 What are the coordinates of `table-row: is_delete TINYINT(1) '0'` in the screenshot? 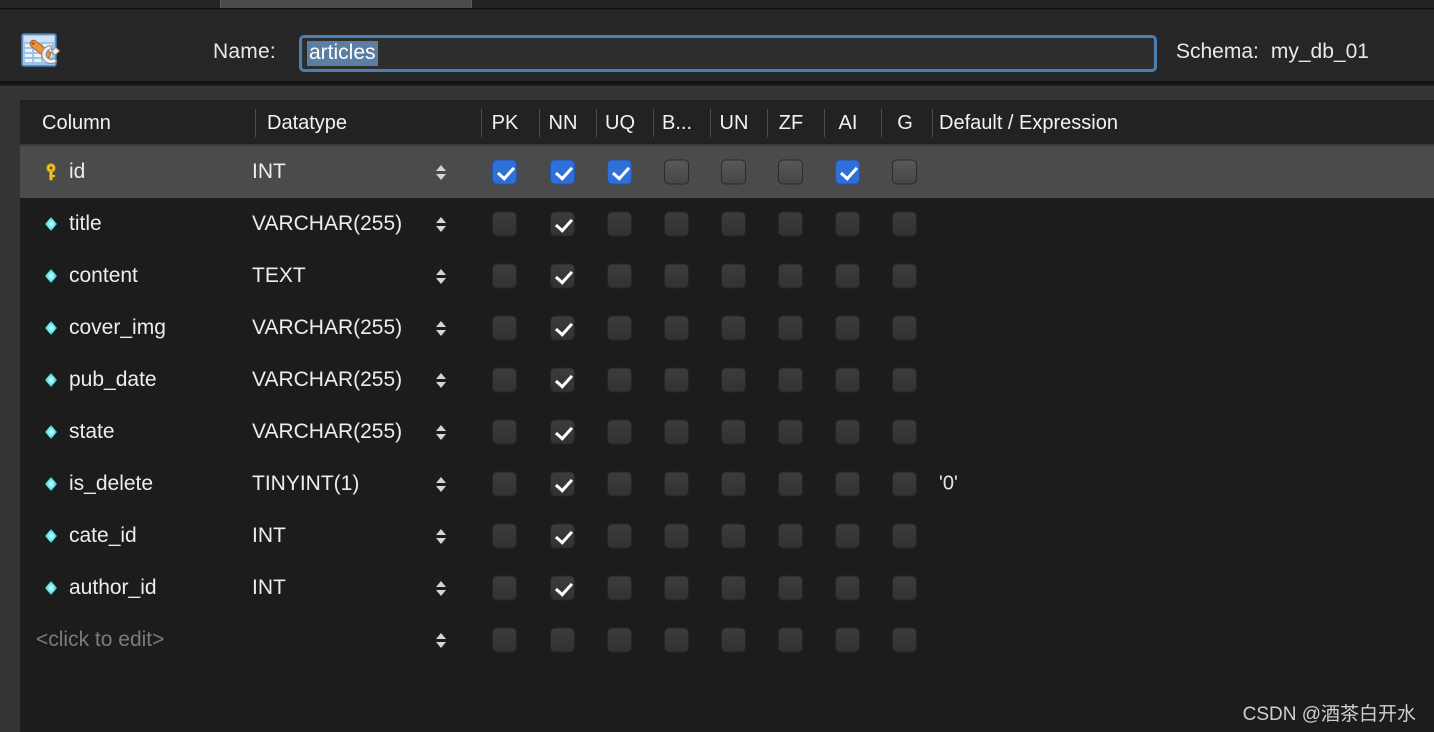 It's located at (727, 484).